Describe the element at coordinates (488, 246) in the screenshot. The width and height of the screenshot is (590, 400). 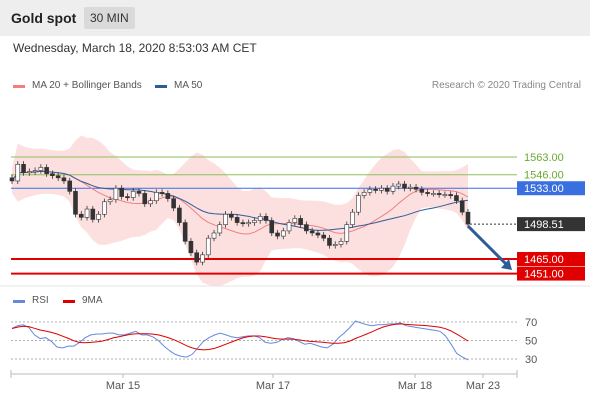
I see `projection-arrow` at that location.